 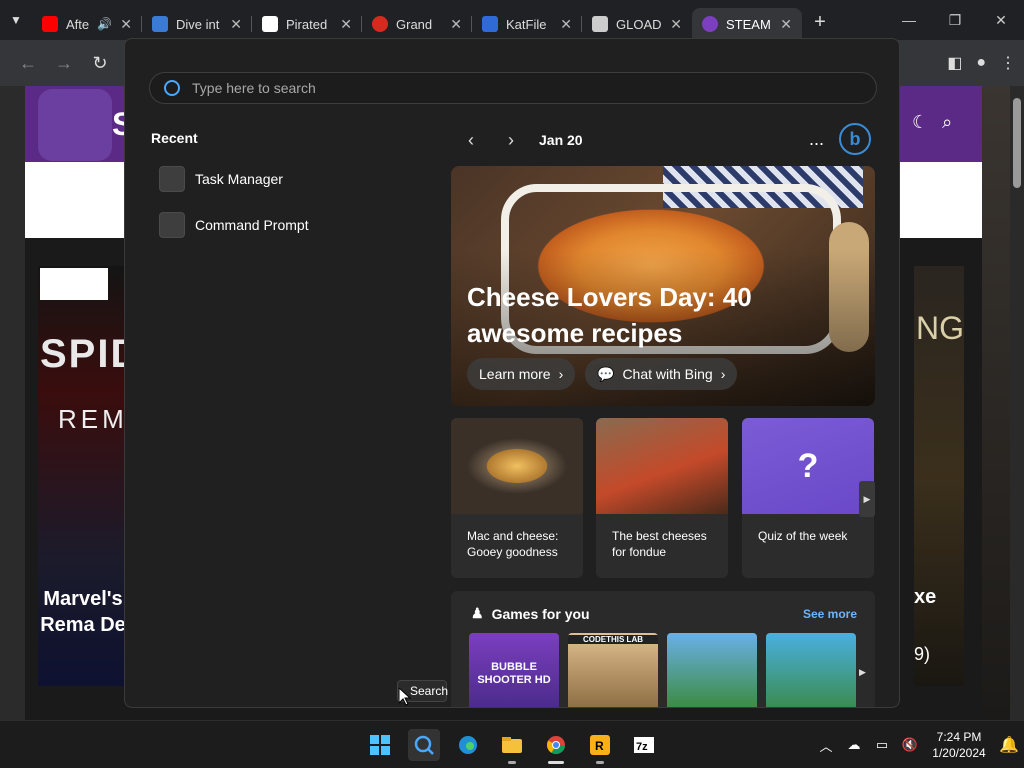 I want to click on recent-item-task-manager: Task Manager, so click(x=221, y=179).